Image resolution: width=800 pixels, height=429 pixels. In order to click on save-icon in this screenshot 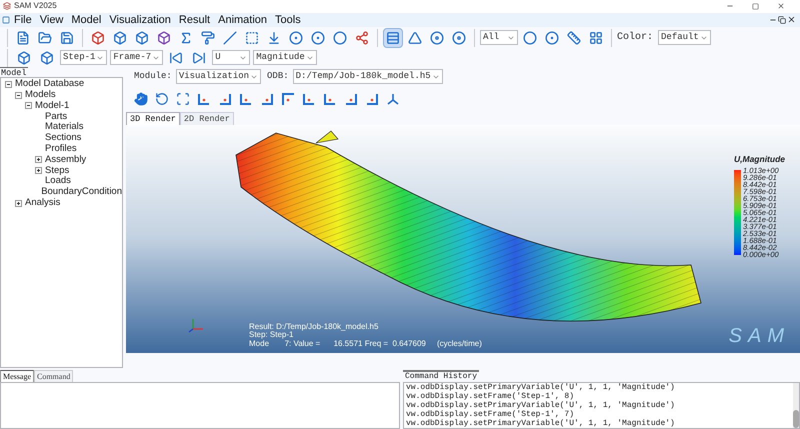, I will do `click(67, 37)`.